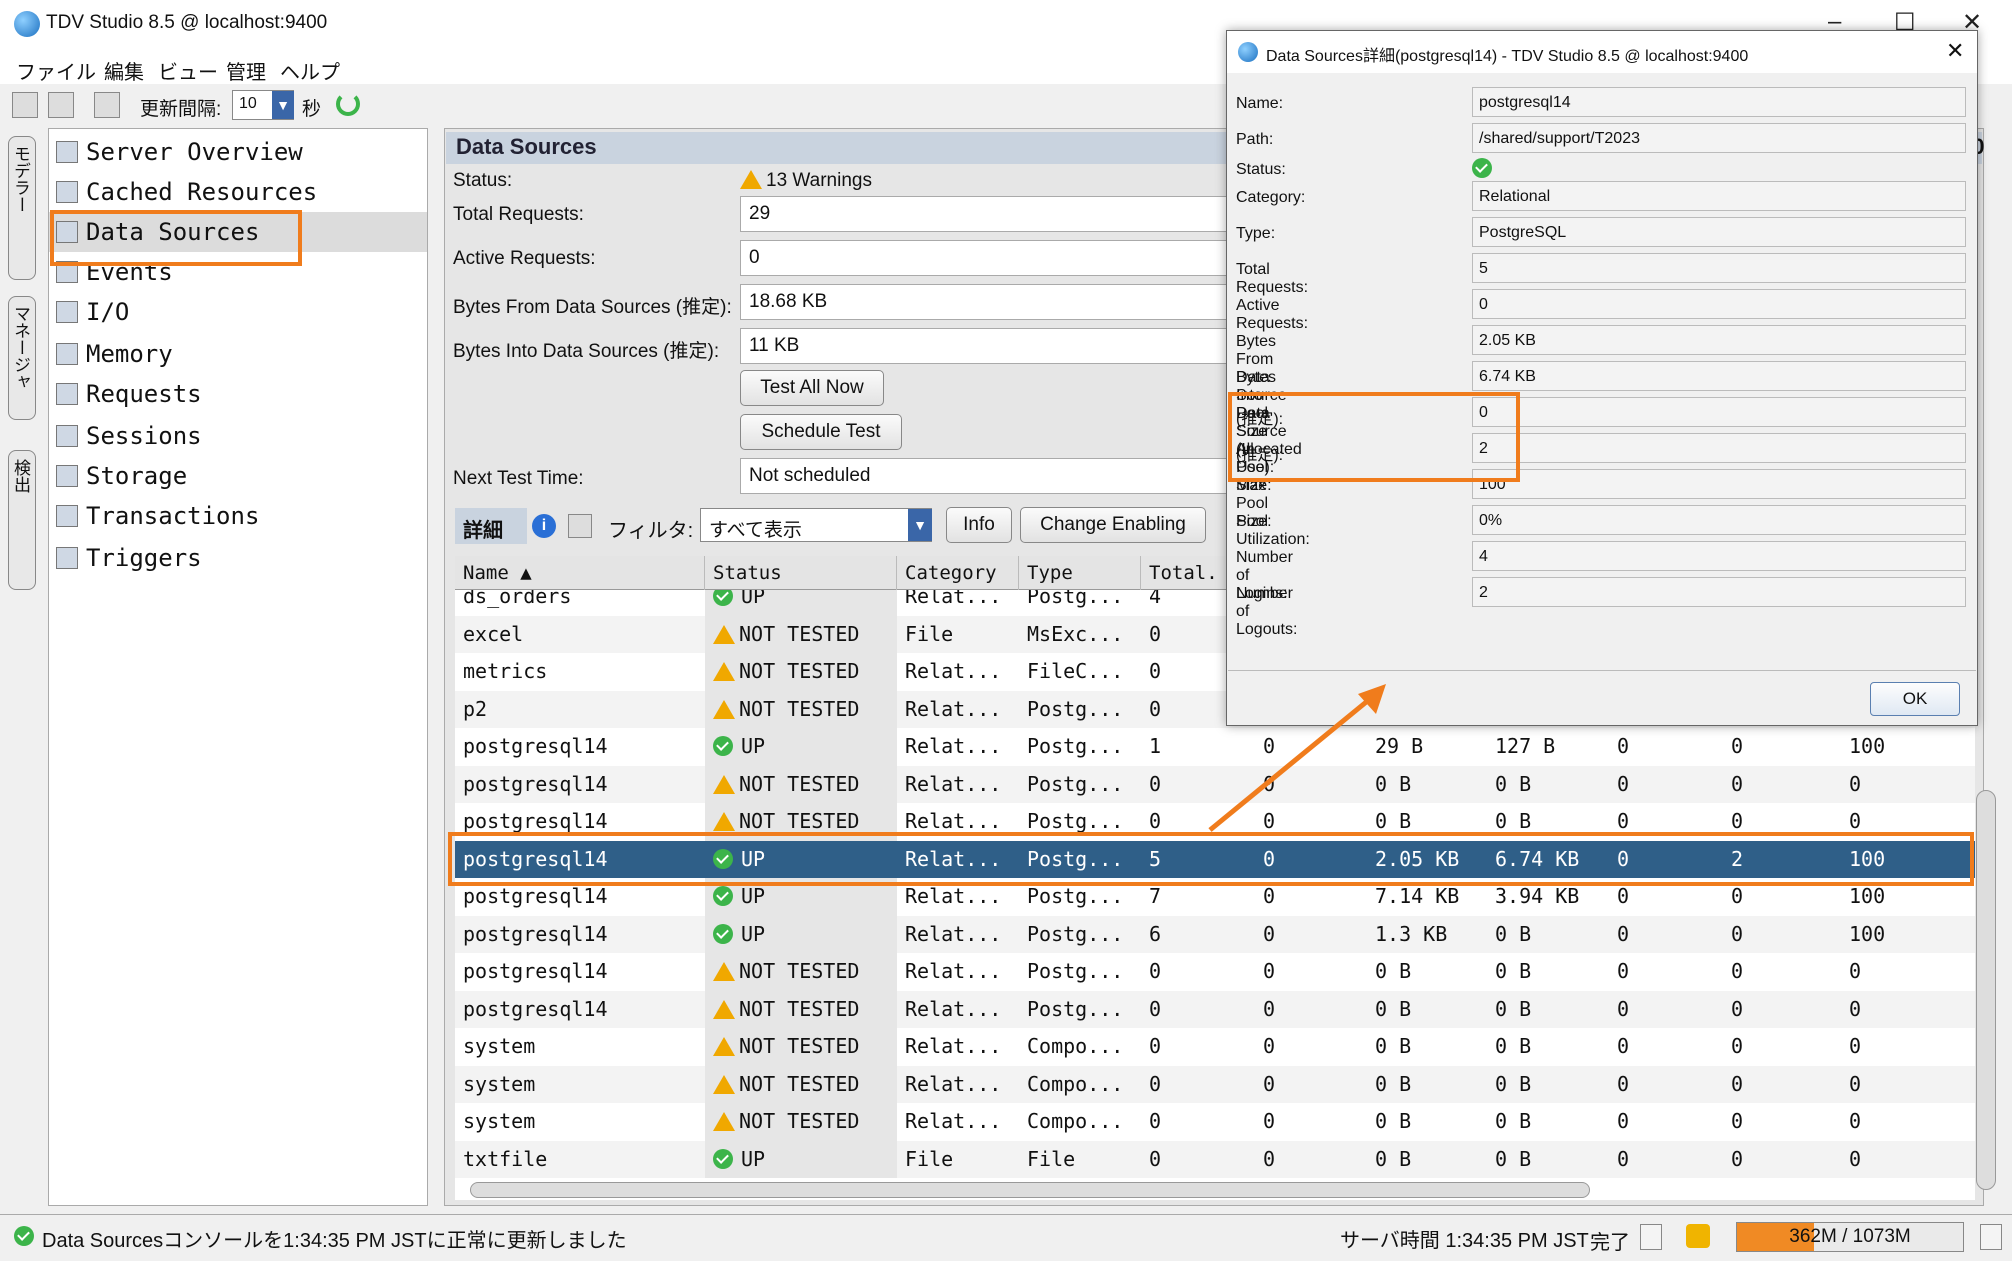  Describe the element at coordinates (1186, 573) in the screenshot. I see `column-header-total: Total.` at that location.